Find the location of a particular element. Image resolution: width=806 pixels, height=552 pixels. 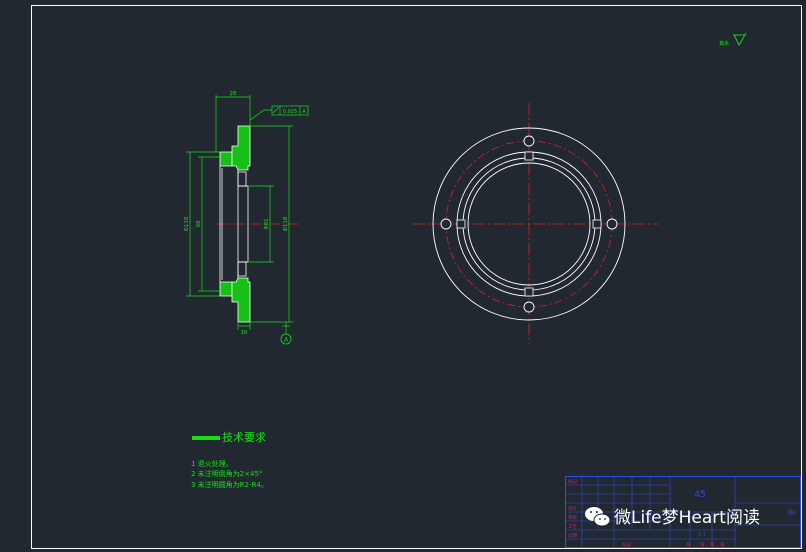

bottom-dim-label: 10 is located at coordinates (244, 333).